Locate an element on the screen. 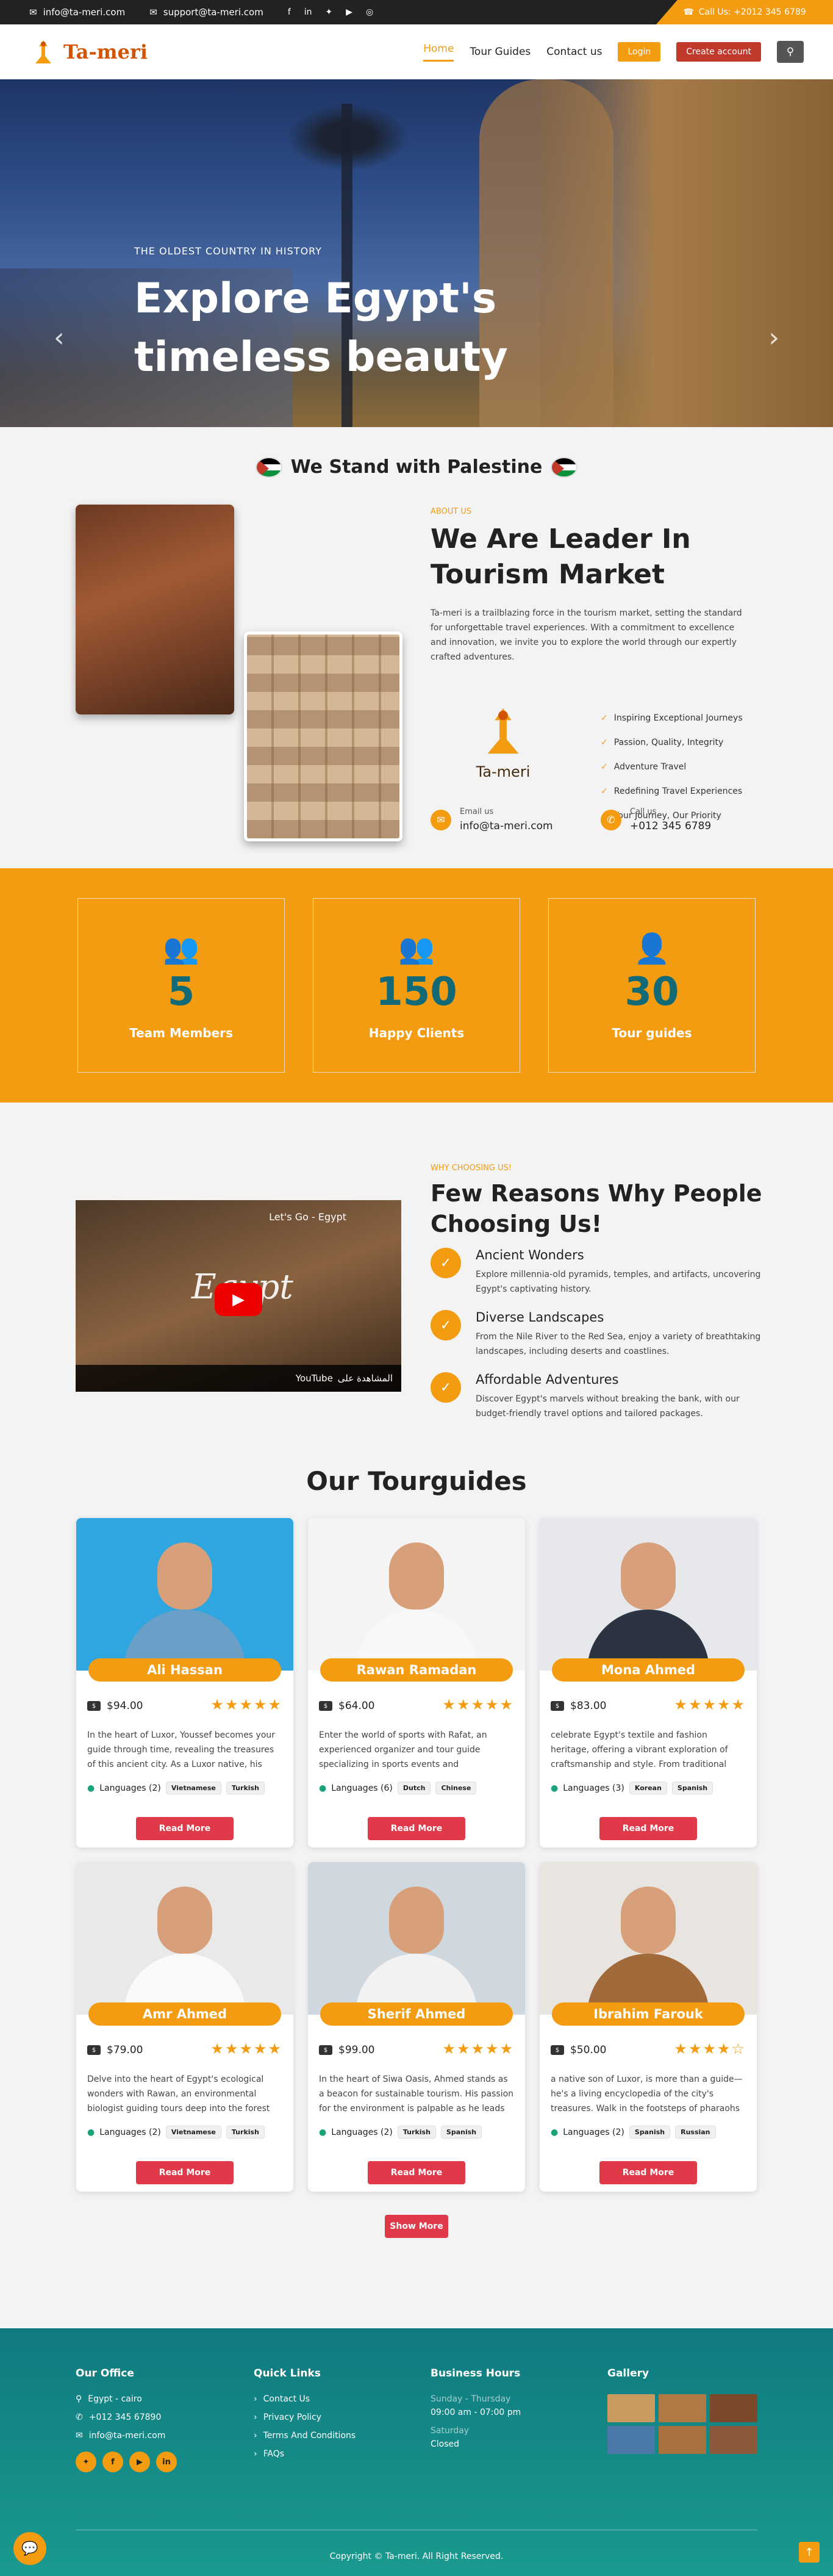  footer-link: › Terms And Conditions is located at coordinates (305, 2436).